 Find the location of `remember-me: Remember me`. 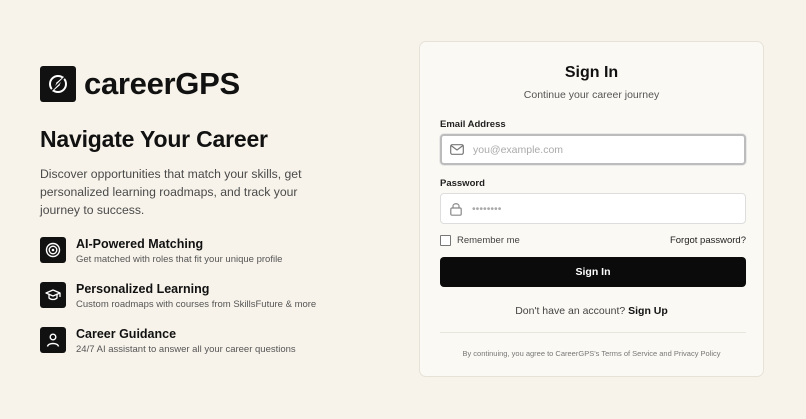

remember-me: Remember me is located at coordinates (480, 240).